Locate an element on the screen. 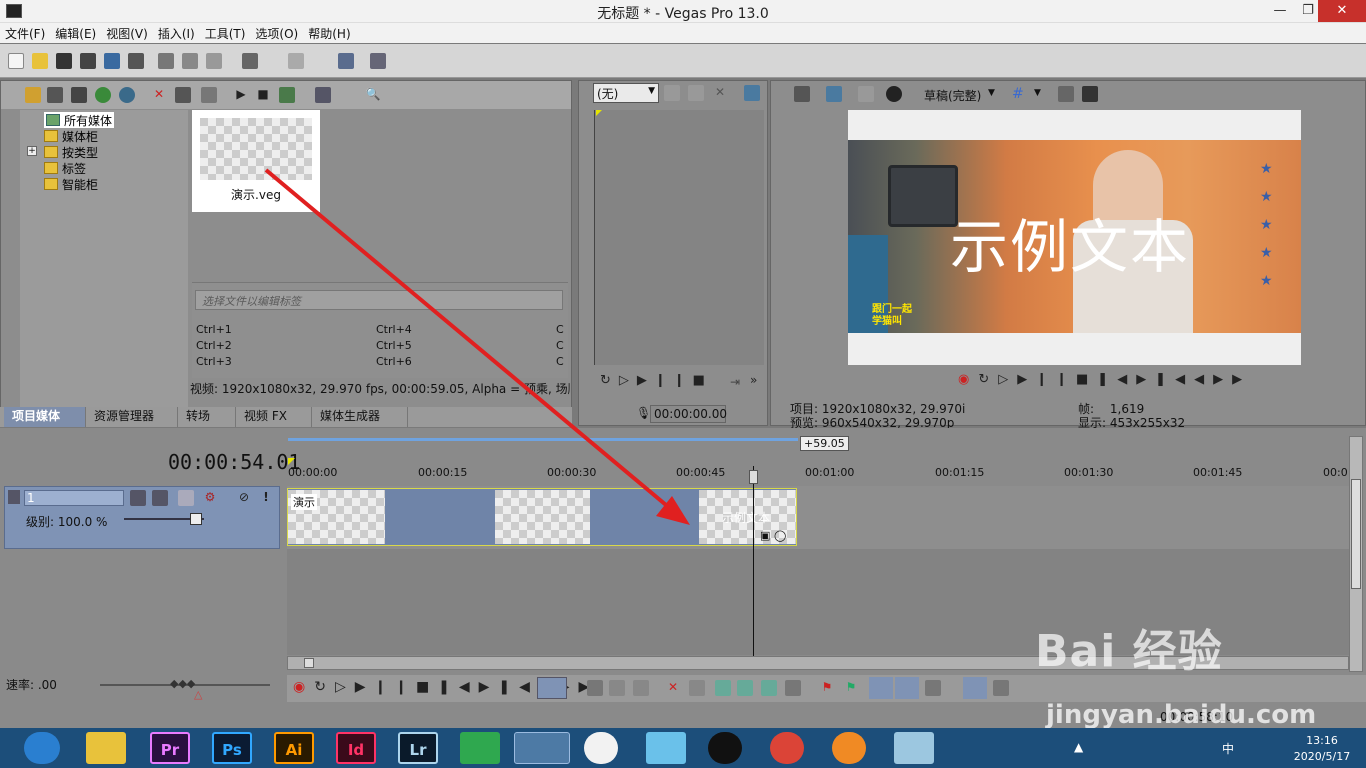 The image size is (1366, 768). overlays-icon: # is located at coordinates (1018, 94).